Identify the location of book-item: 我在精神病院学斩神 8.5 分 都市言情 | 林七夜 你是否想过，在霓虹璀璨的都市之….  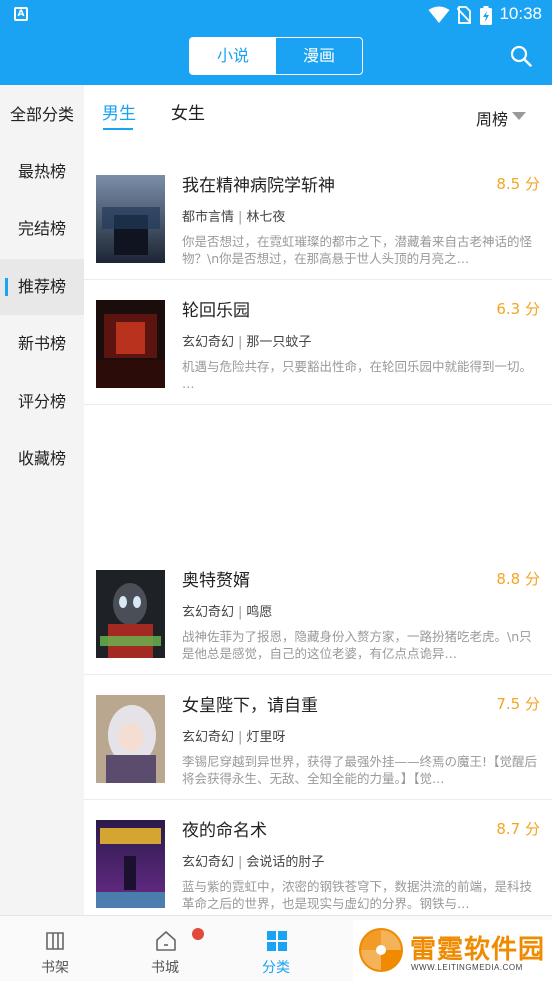
(318, 217).